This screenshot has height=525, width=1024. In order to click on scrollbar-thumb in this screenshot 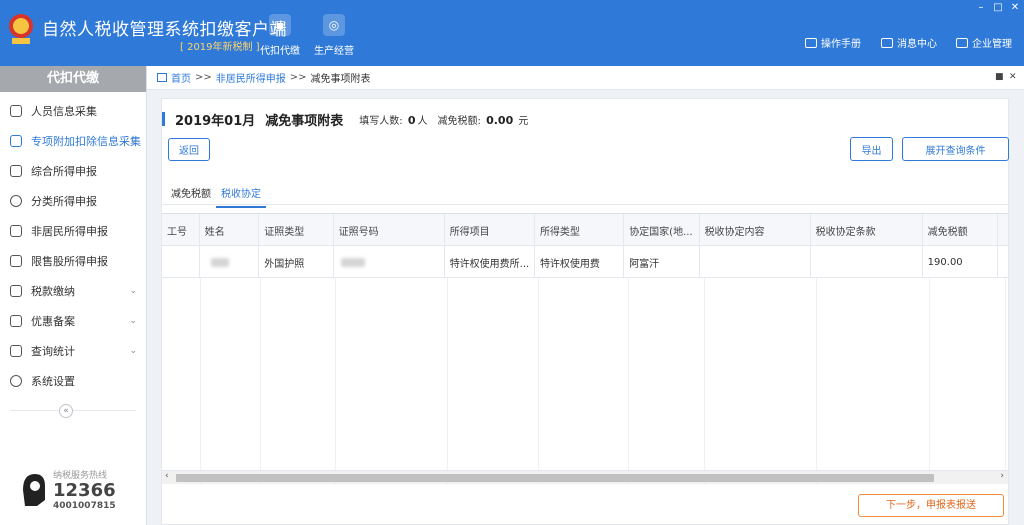, I will do `click(555, 478)`.